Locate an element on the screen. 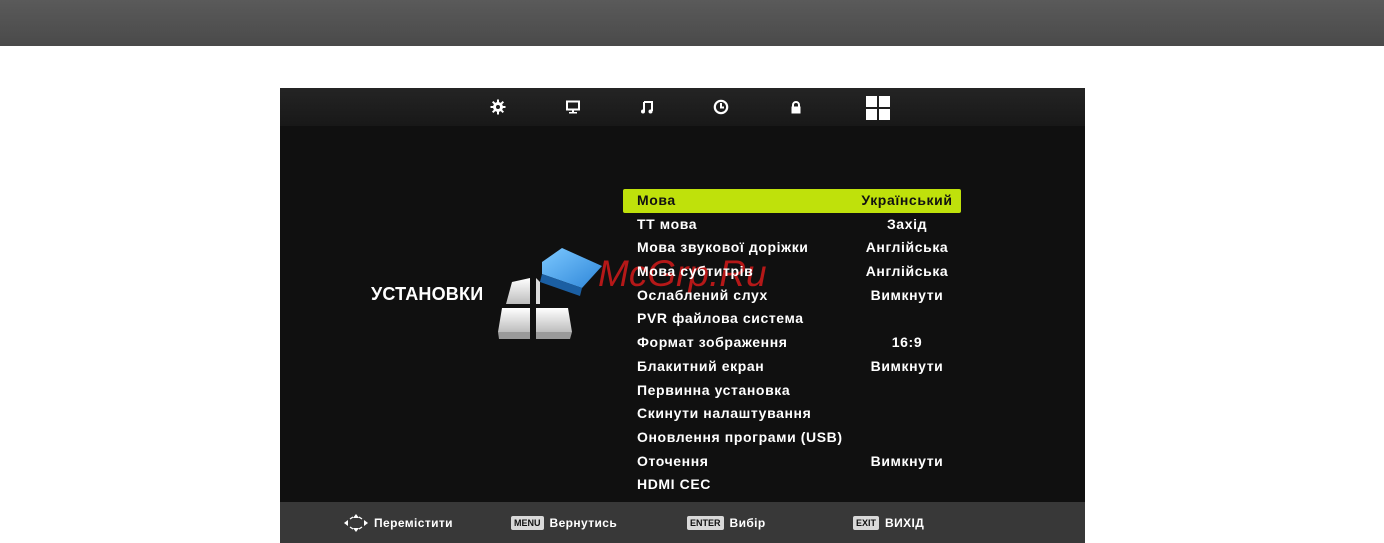 This screenshot has width=1384, height=543. menu-item-tt-language: ТТ мова Захід is located at coordinates (792, 225).